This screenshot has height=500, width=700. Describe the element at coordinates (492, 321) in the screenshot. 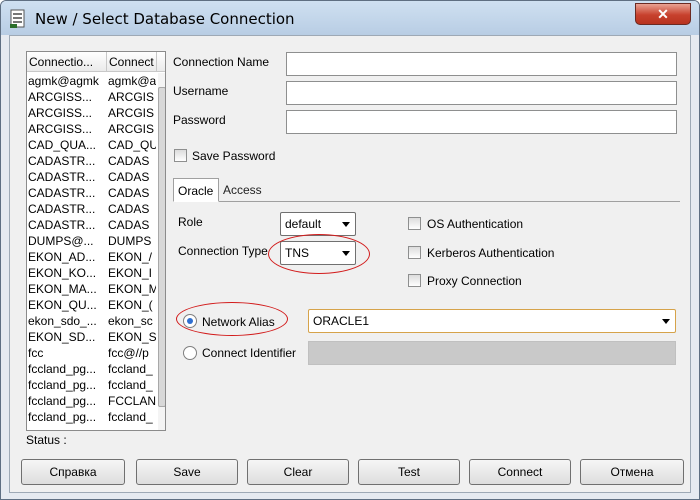

I see `network-alias-select: ORACLE1` at that location.